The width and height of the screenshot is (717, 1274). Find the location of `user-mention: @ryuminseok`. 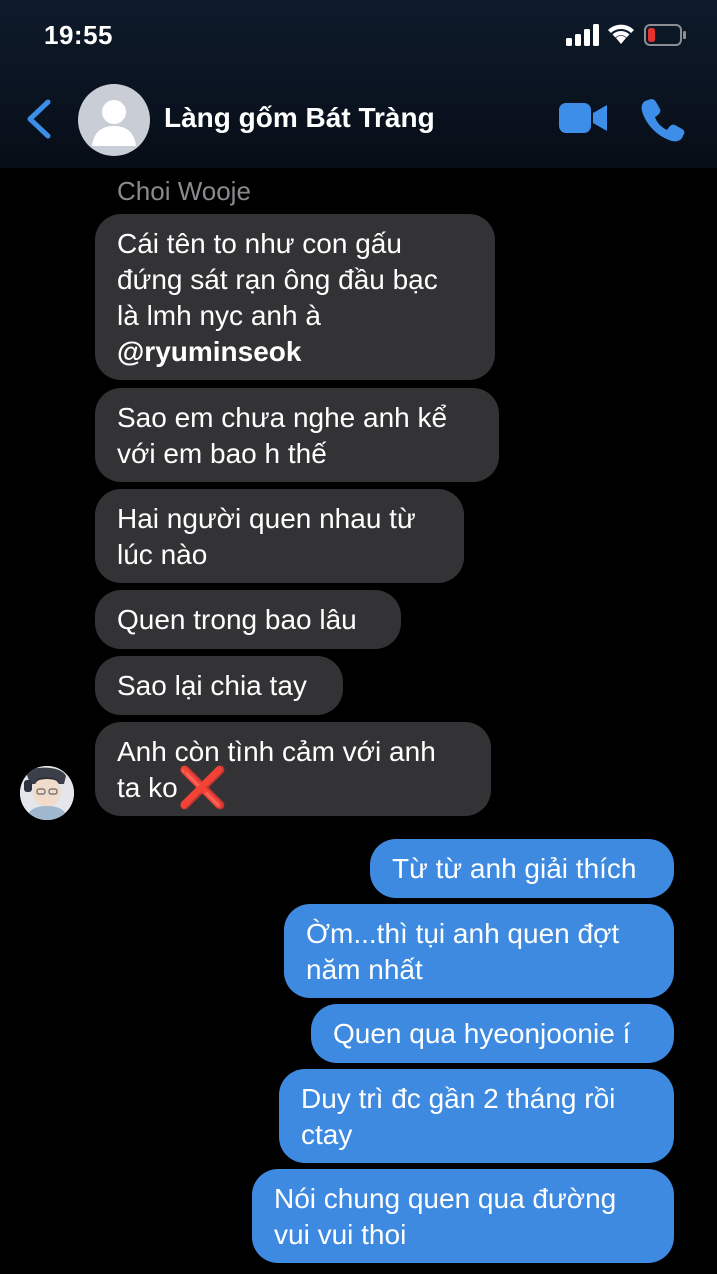

user-mention: @ryuminseok is located at coordinates (295, 352).